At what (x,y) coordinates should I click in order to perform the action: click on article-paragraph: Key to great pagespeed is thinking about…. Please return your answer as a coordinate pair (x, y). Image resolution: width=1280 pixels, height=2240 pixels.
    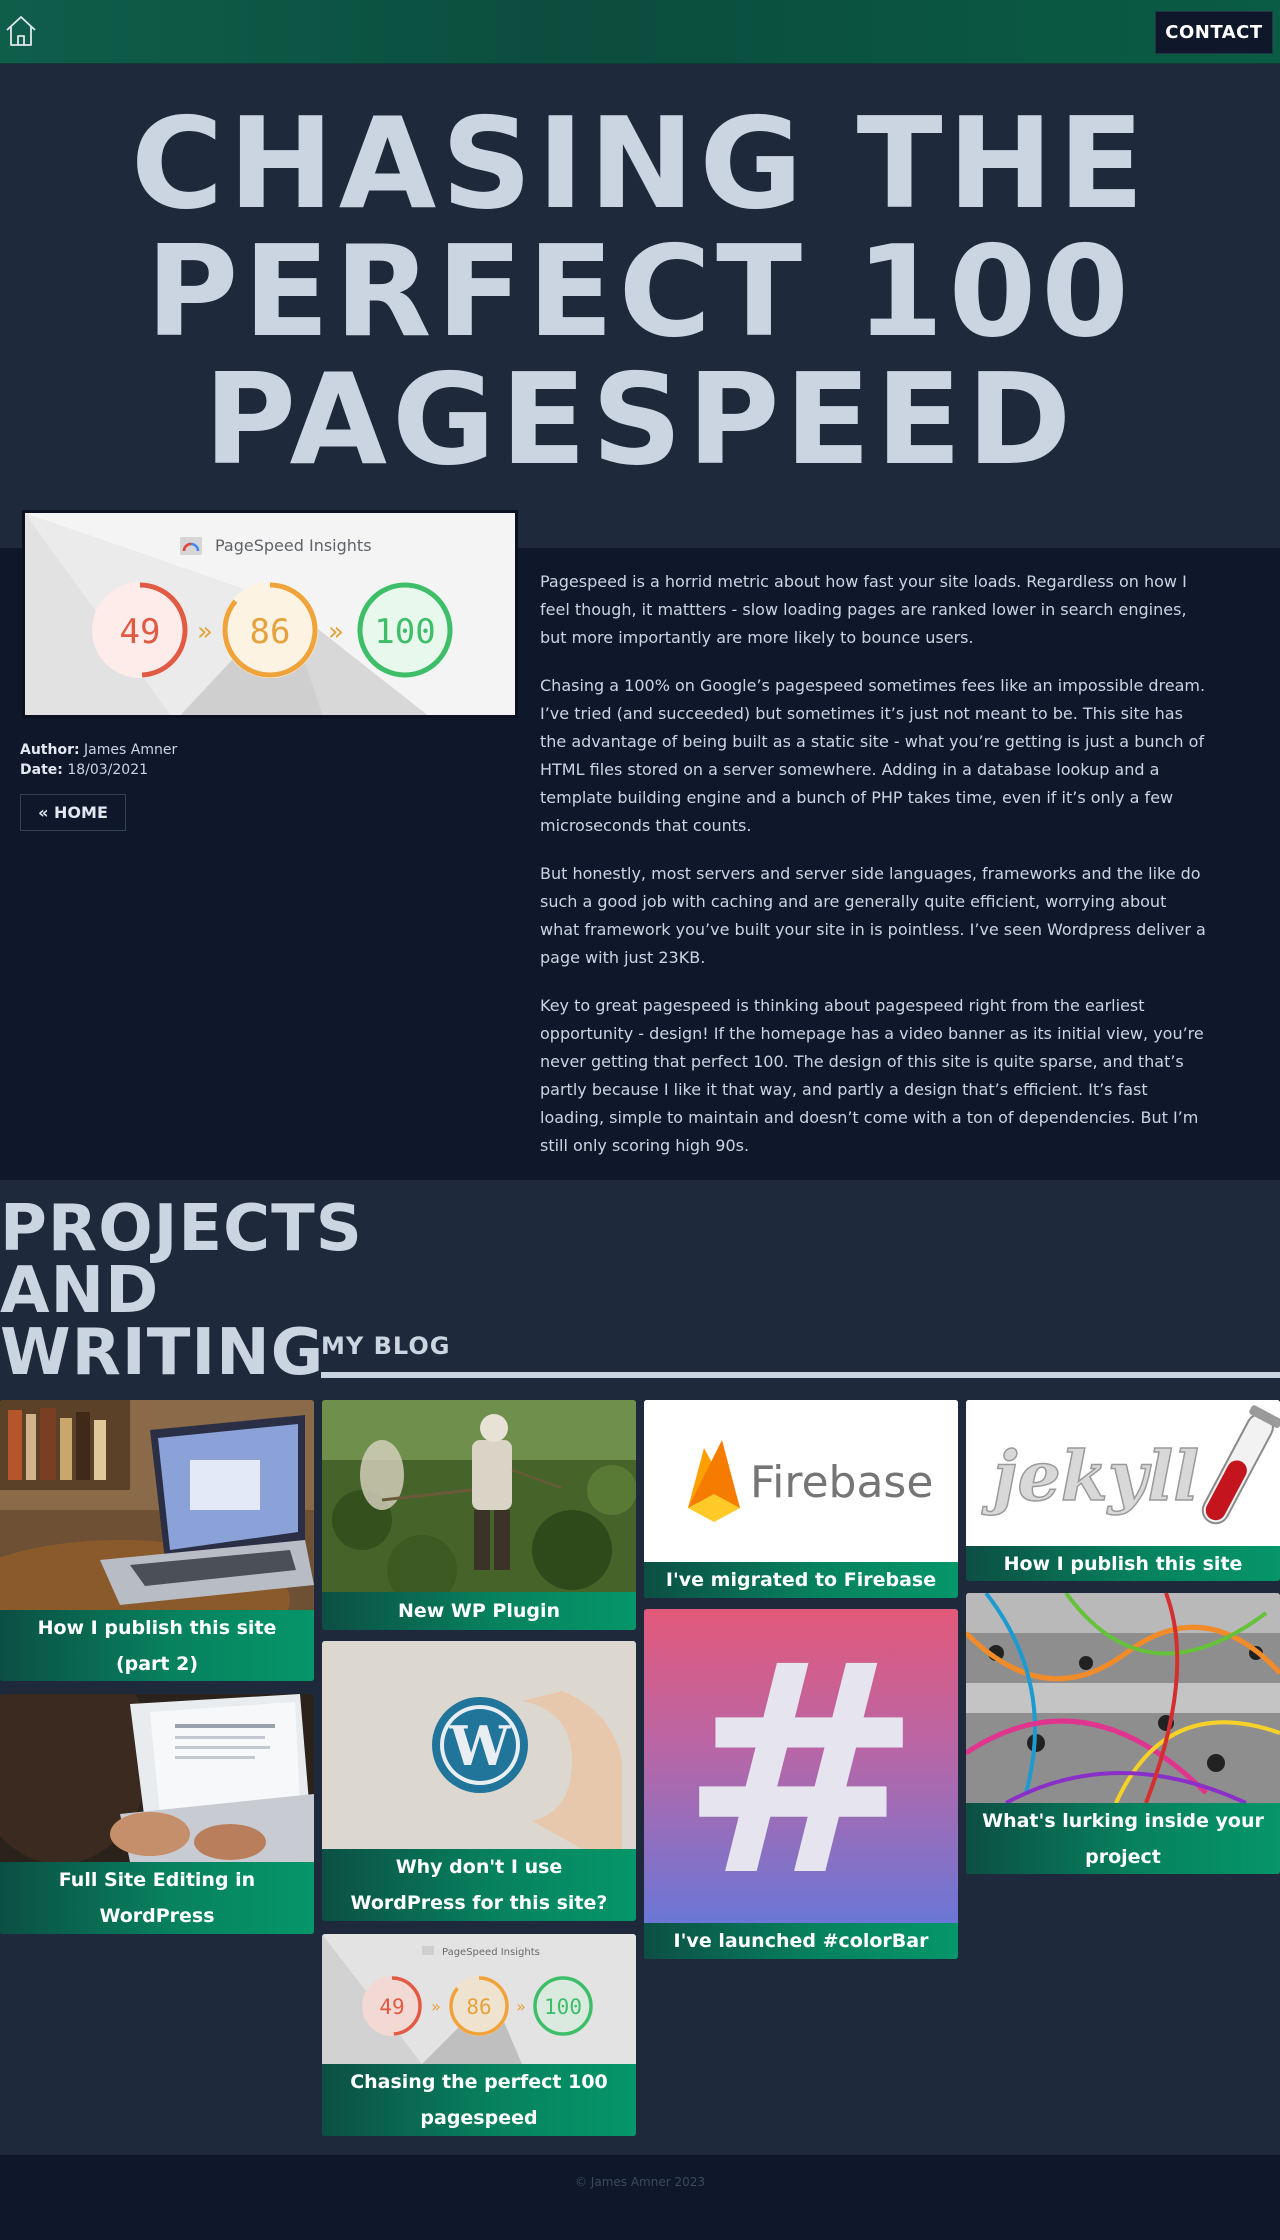
    Looking at the image, I should click on (872, 1075).